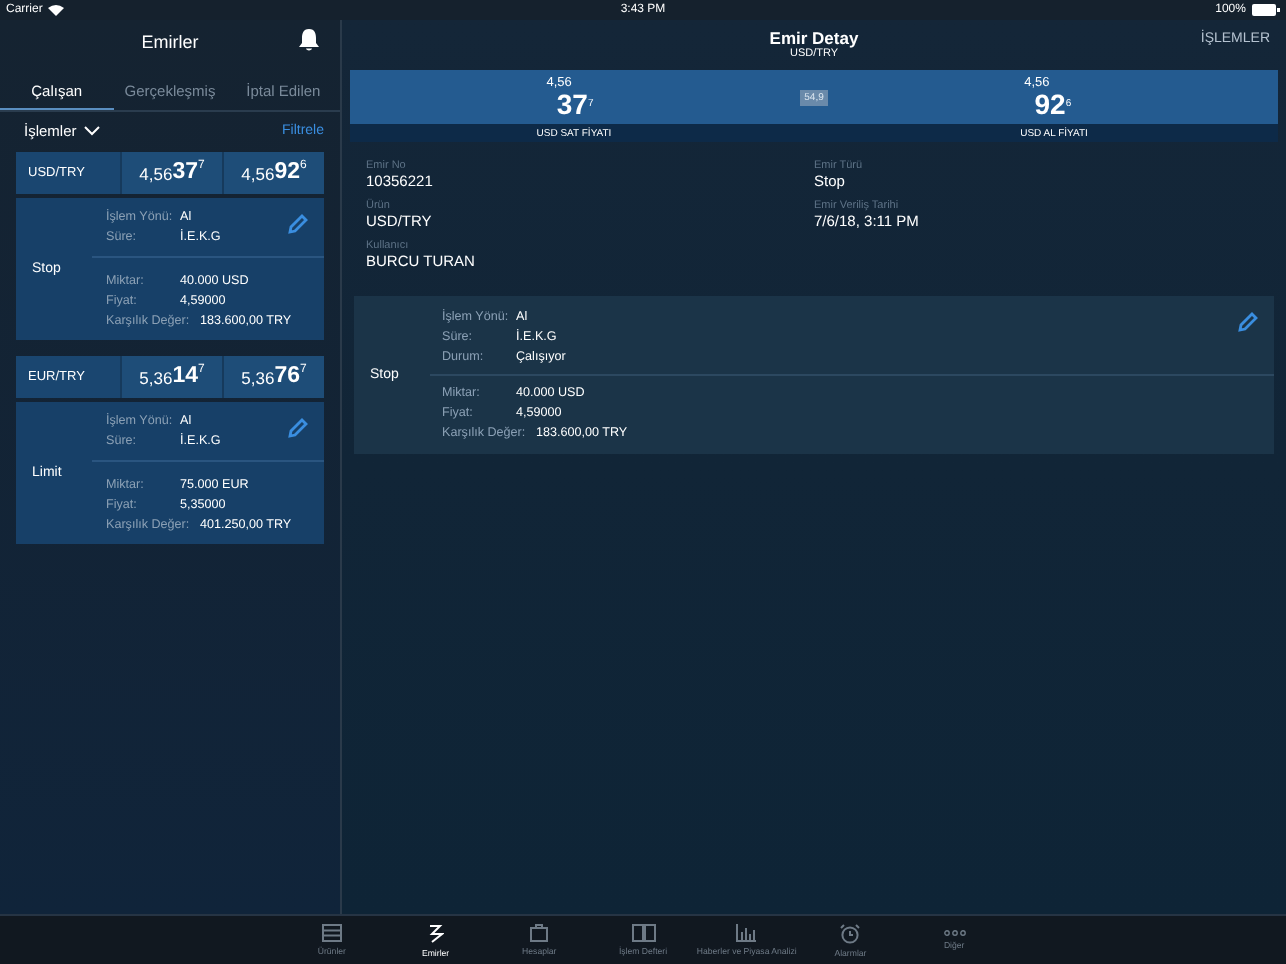 This screenshot has height=964, width=1286. I want to click on bid-price: 5,3614$^{7}$, so click(171, 377).